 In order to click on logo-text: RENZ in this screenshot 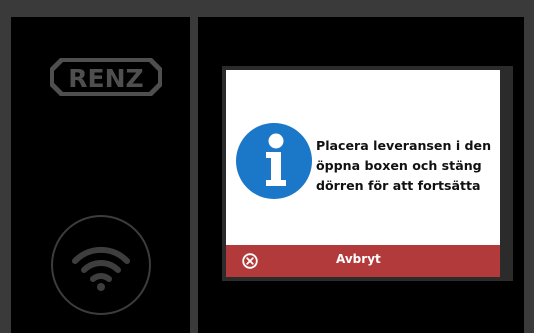, I will do `click(105, 78)`.